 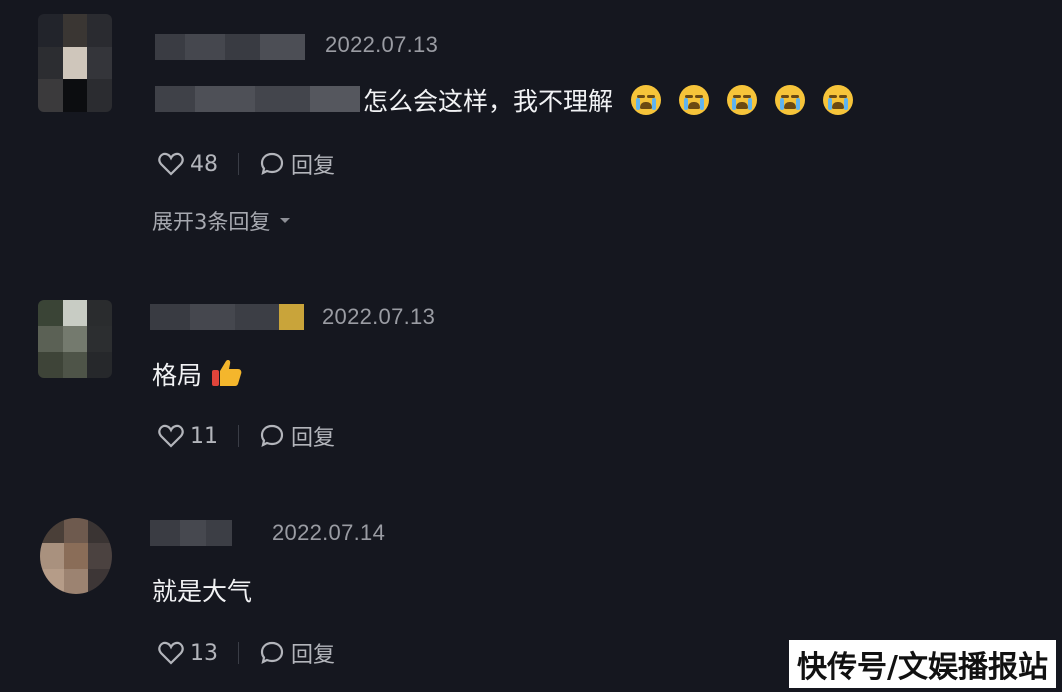 What do you see at coordinates (246, 436) in the screenshot?
I see `comment-actions: 11 回复` at bounding box center [246, 436].